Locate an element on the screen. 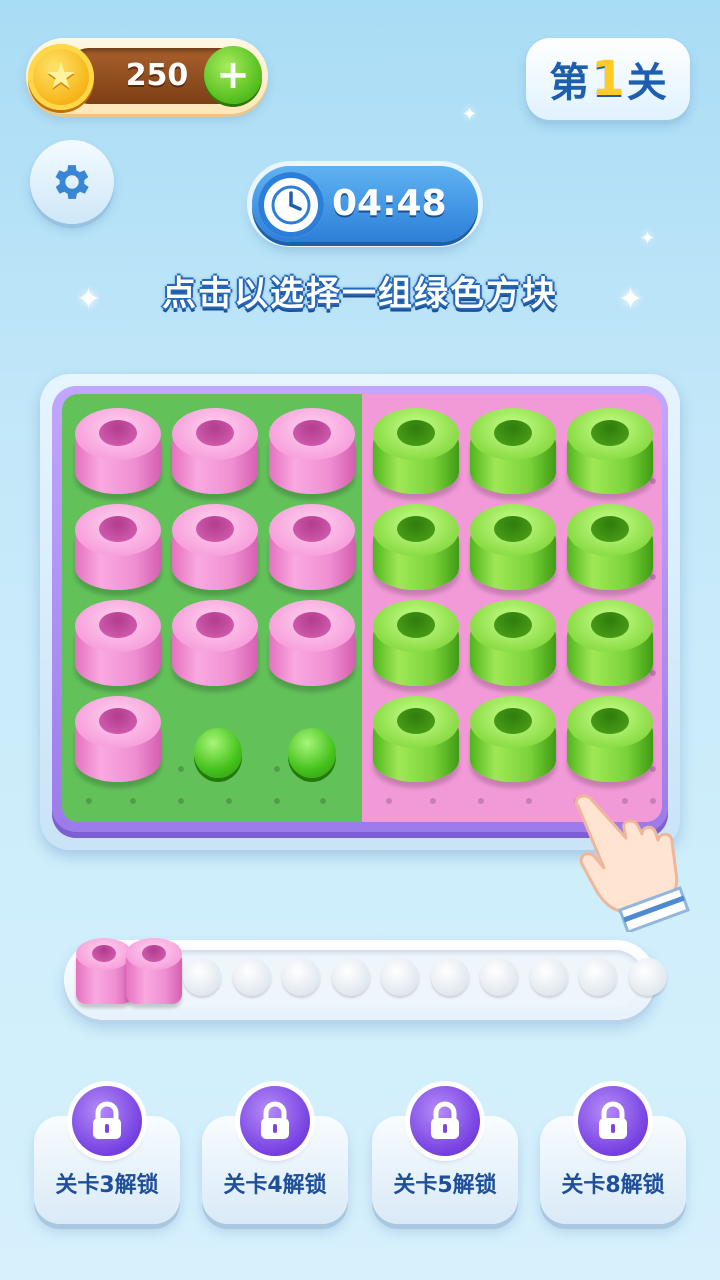  unlock-level-button: 关卡3解锁 is located at coordinates (107, 1155).